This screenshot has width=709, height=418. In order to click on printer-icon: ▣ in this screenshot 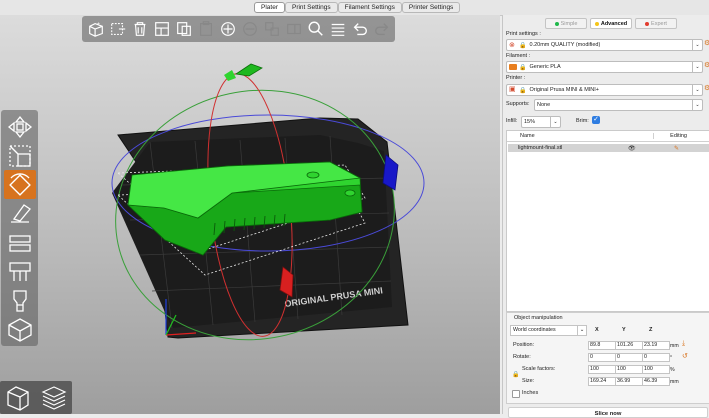, I will do `click(512, 89)`.